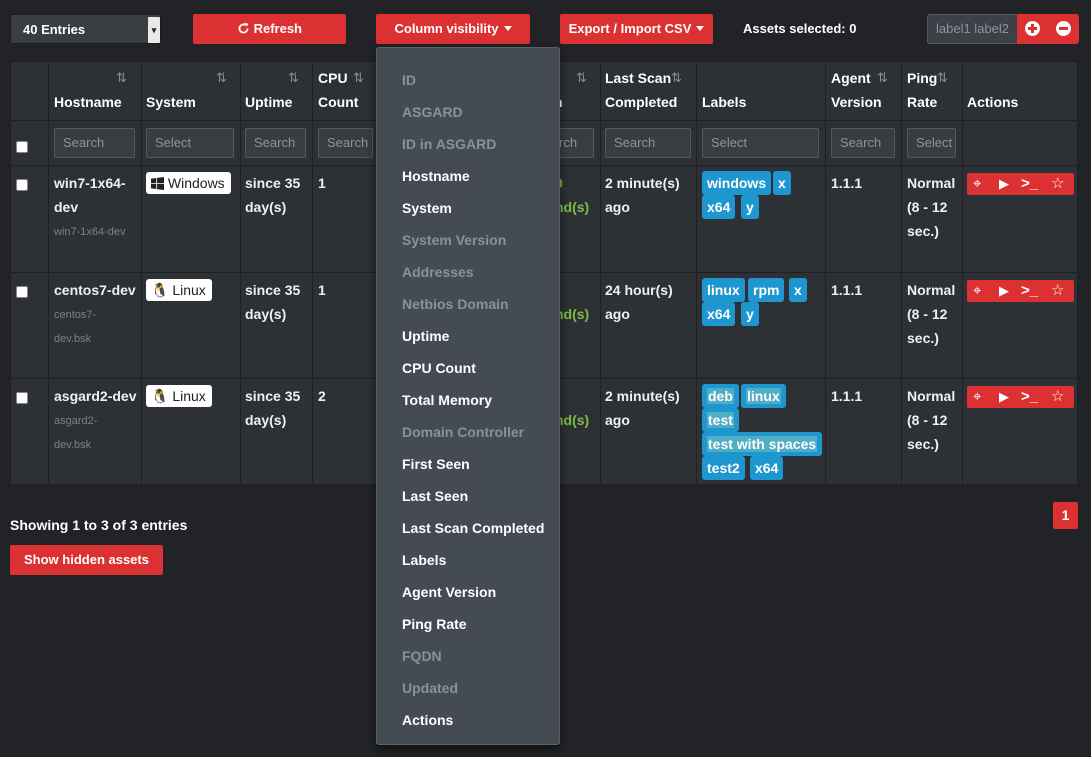  I want to click on entries-info: Showing 1 to 3 of 3 entries, so click(99, 525).